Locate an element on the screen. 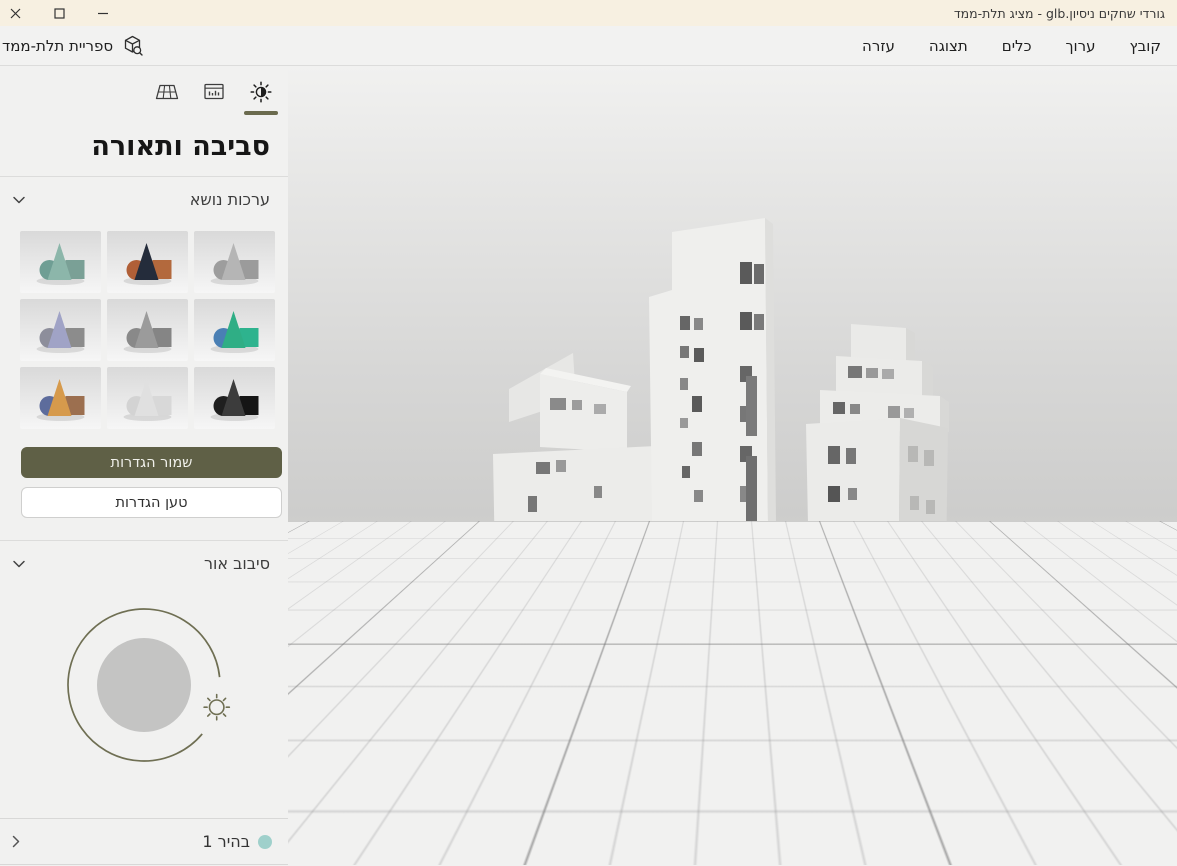 This screenshot has height=866, width=1177. menu-items: קובץ ערוך כלים תצוגה עזרה is located at coordinates (1019, 46).